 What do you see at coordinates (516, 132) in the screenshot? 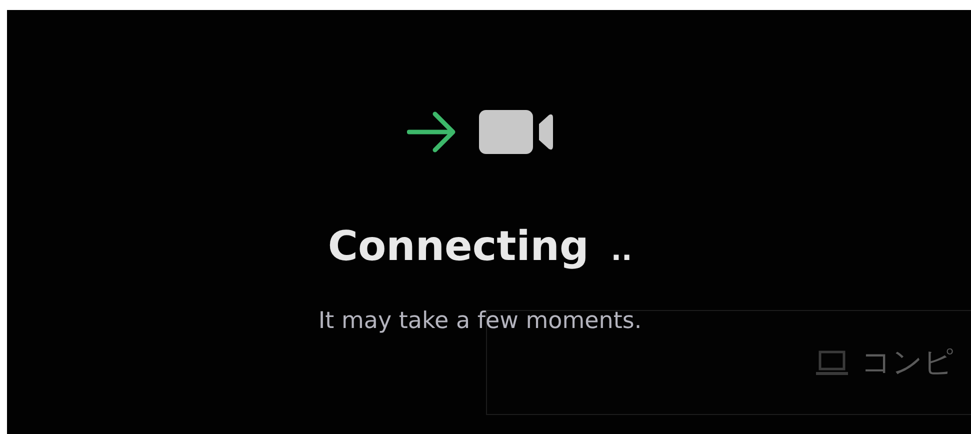
I see `video-camera-icon` at bounding box center [516, 132].